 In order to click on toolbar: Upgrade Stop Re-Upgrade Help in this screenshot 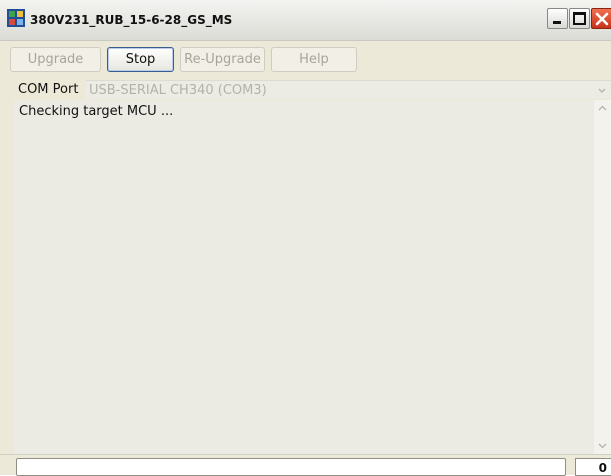, I will do `click(305, 60)`.